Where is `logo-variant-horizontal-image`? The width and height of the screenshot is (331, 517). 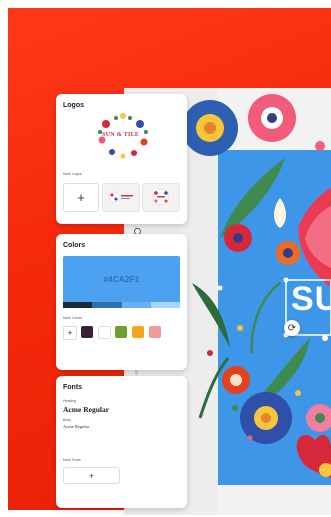
logo-variant-horizontal-image is located at coordinates (120, 197).